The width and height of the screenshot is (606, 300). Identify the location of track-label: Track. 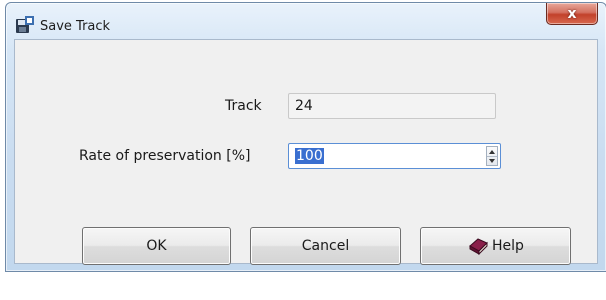
(243, 106).